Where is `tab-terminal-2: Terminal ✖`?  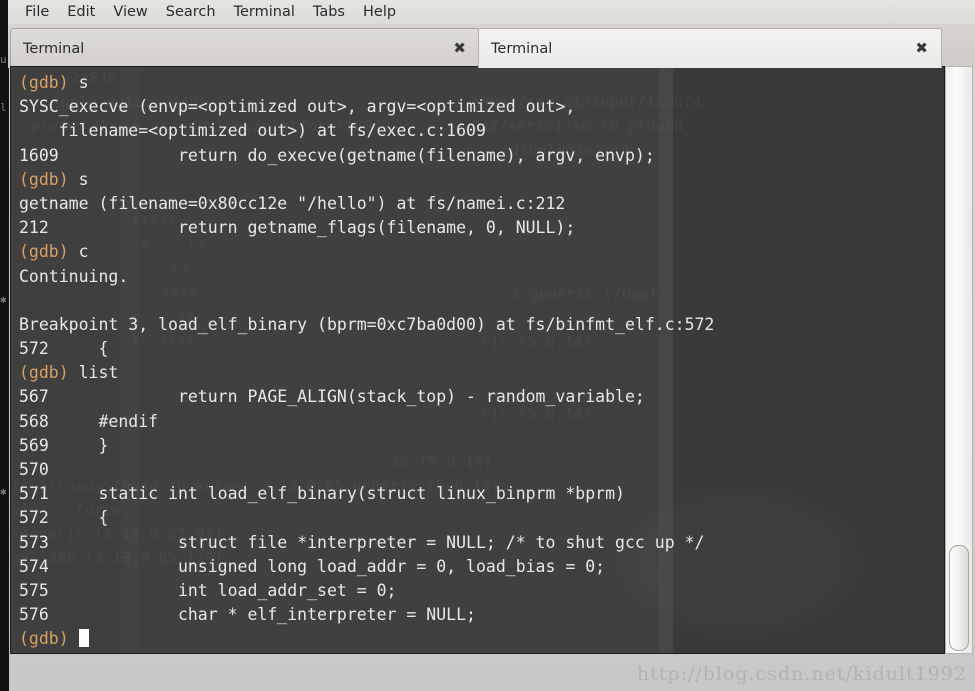
tab-terminal-2: Terminal ✖ is located at coordinates (710, 48).